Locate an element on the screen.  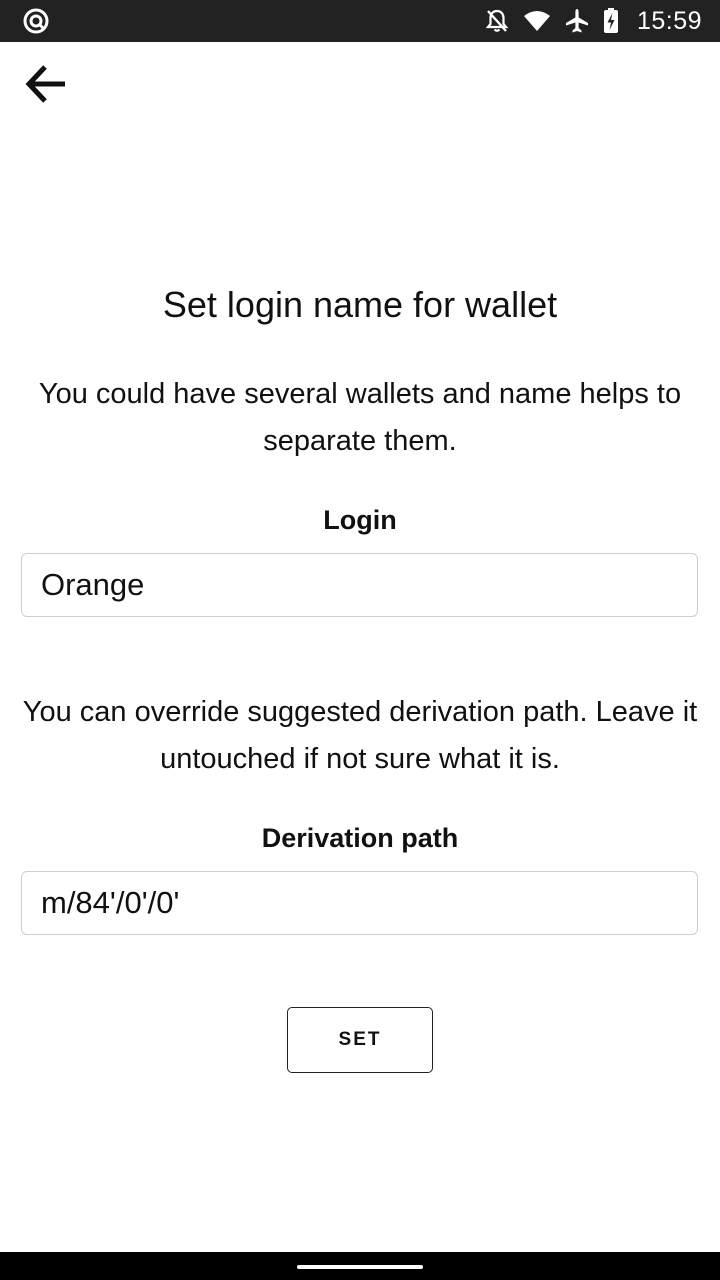
arrow-left-icon is located at coordinates (45, 84).